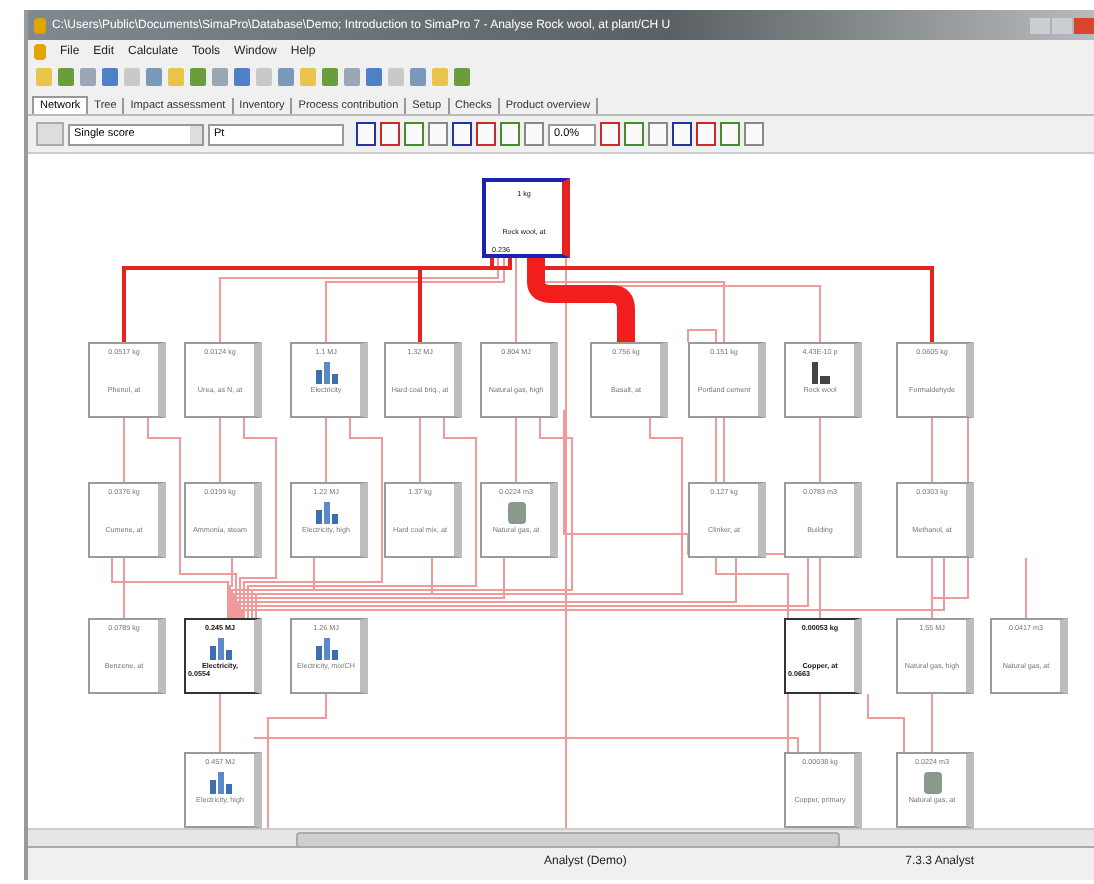 Image resolution: width=1094 pixels, height=884 pixels. I want to click on tower-icon, so click(820, 372).